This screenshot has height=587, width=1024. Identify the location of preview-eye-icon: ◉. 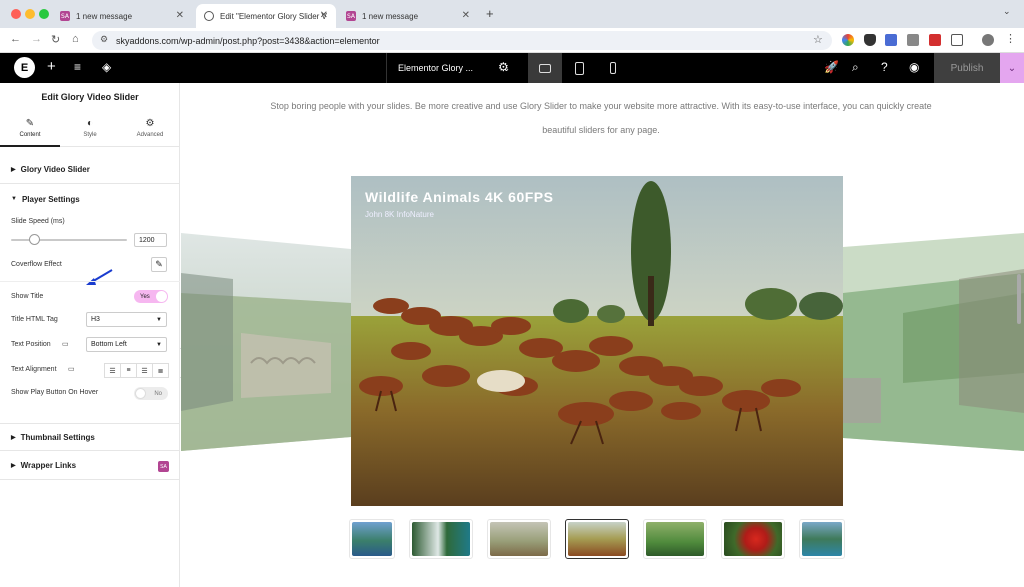
(914, 67).